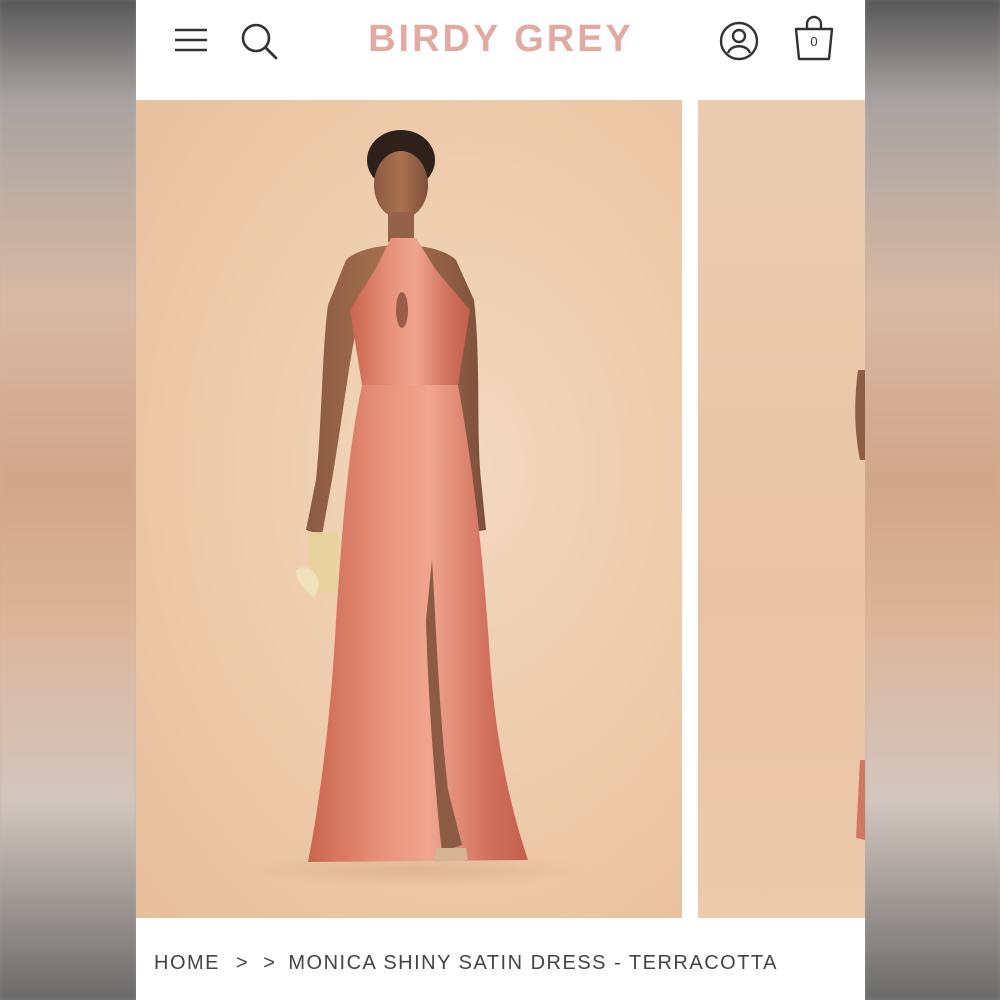  I want to click on hamburger-menu-icon, so click(191, 40).